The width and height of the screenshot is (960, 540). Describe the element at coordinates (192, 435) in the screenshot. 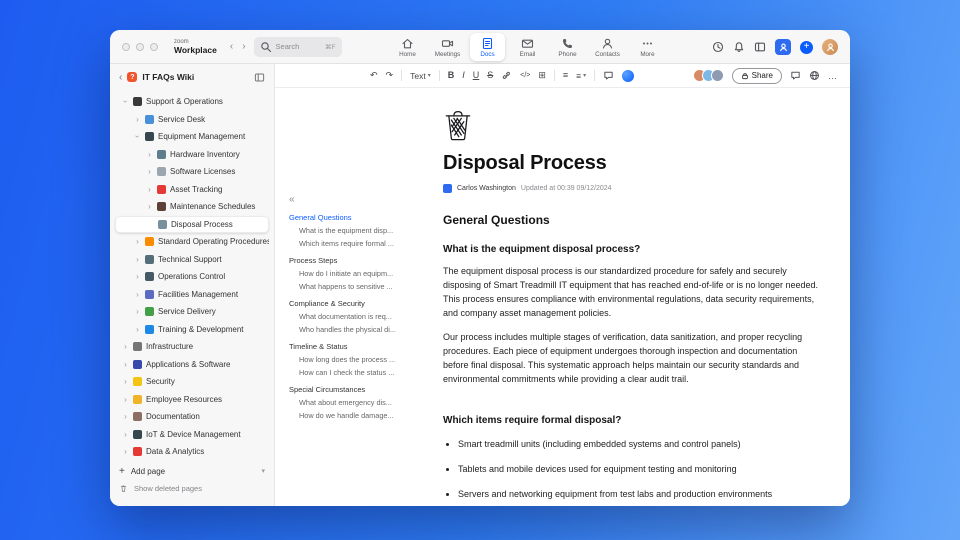

I see `sidebar-item-iot-device-management: › IoT & Device Management` at that location.